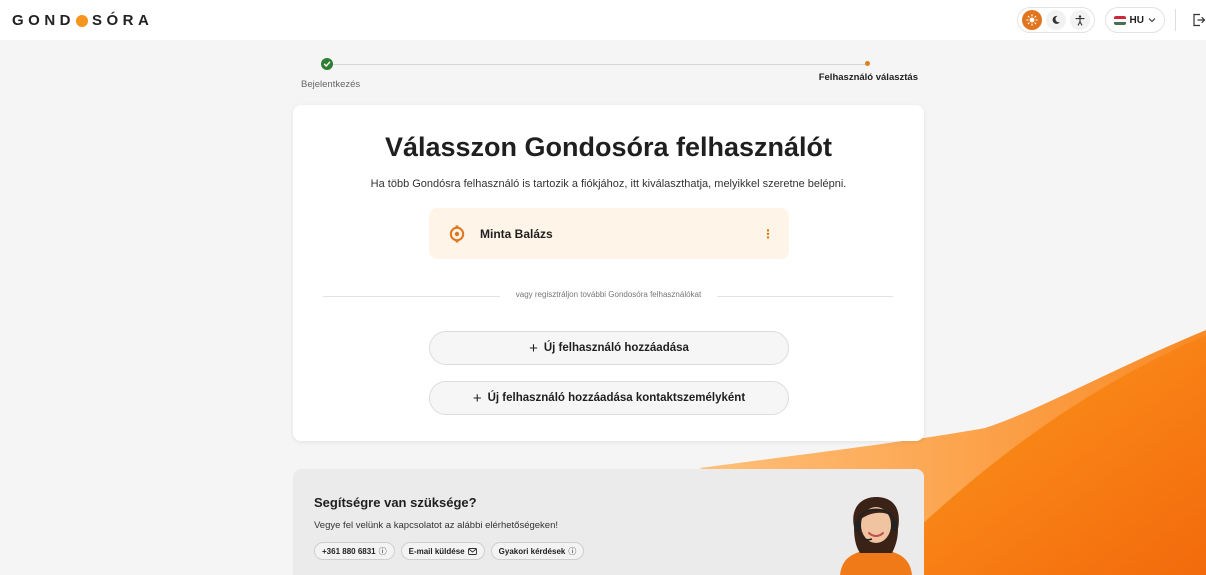 The image size is (1206, 575). Describe the element at coordinates (867, 63) in the screenshot. I see `current-step-dot-icon` at that location.